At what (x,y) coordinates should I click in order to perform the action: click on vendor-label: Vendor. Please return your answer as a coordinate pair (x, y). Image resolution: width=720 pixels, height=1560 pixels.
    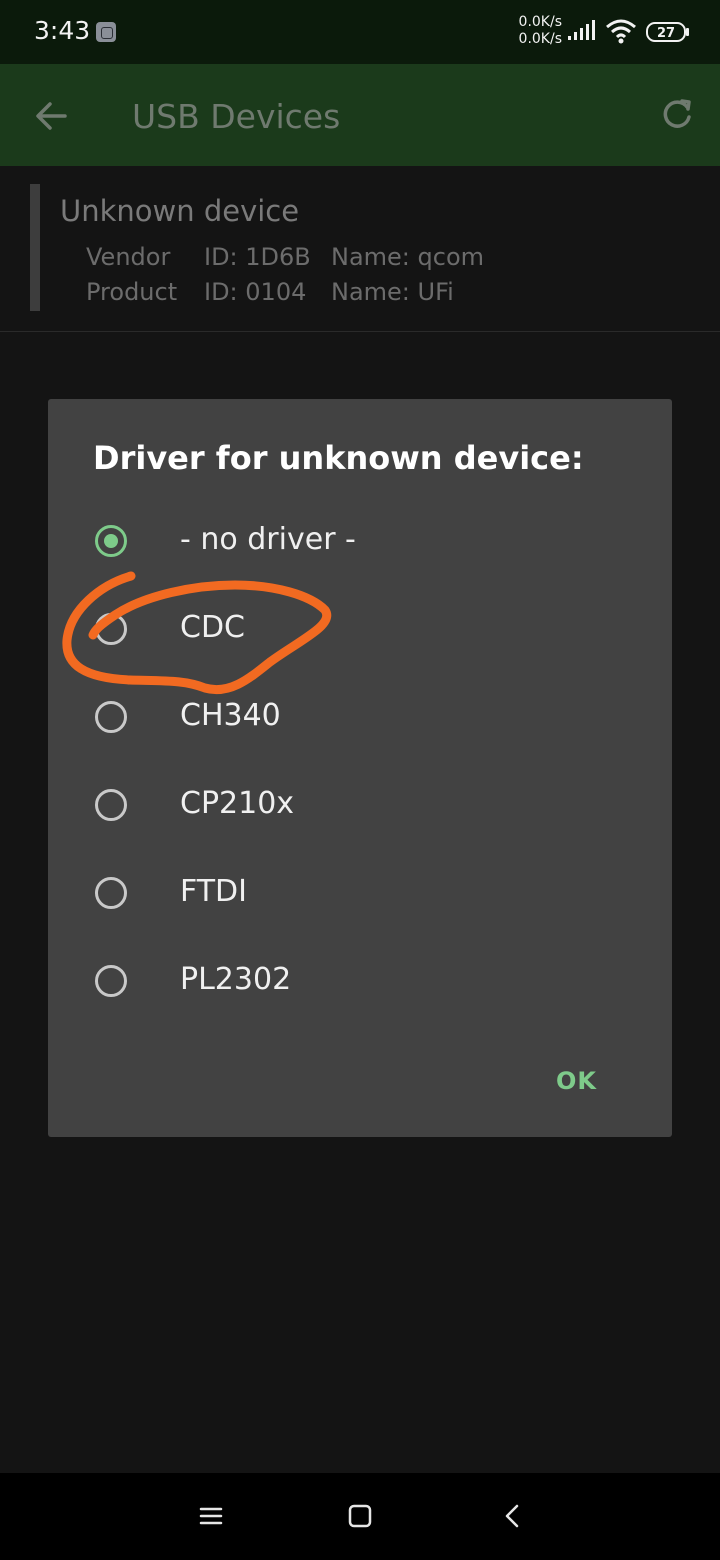
    Looking at the image, I should click on (128, 257).